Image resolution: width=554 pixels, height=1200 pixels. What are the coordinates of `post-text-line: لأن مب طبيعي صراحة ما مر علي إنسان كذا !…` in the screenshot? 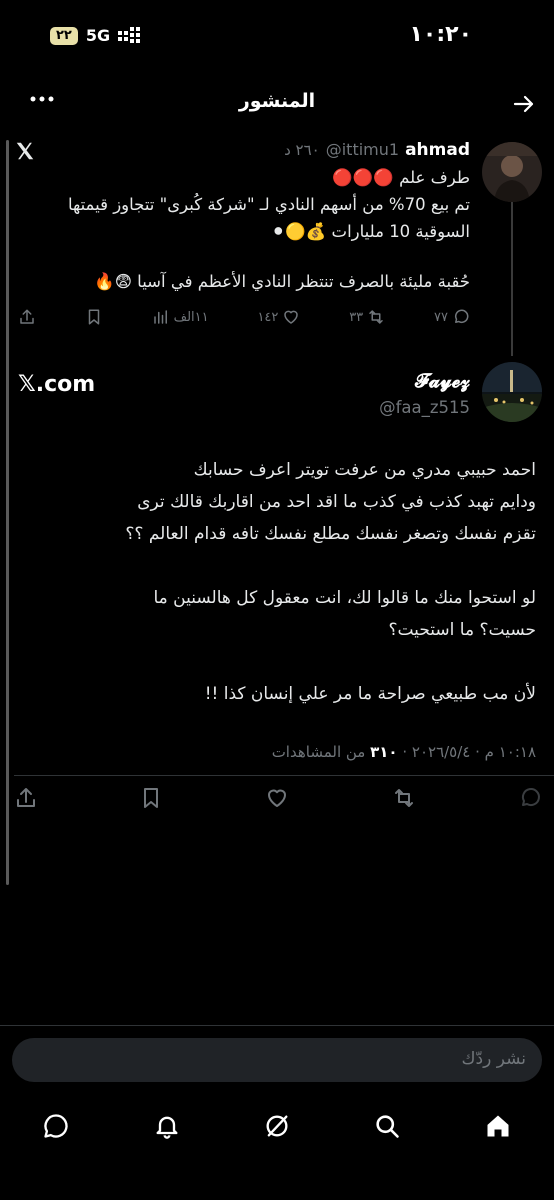 It's located at (370, 694).